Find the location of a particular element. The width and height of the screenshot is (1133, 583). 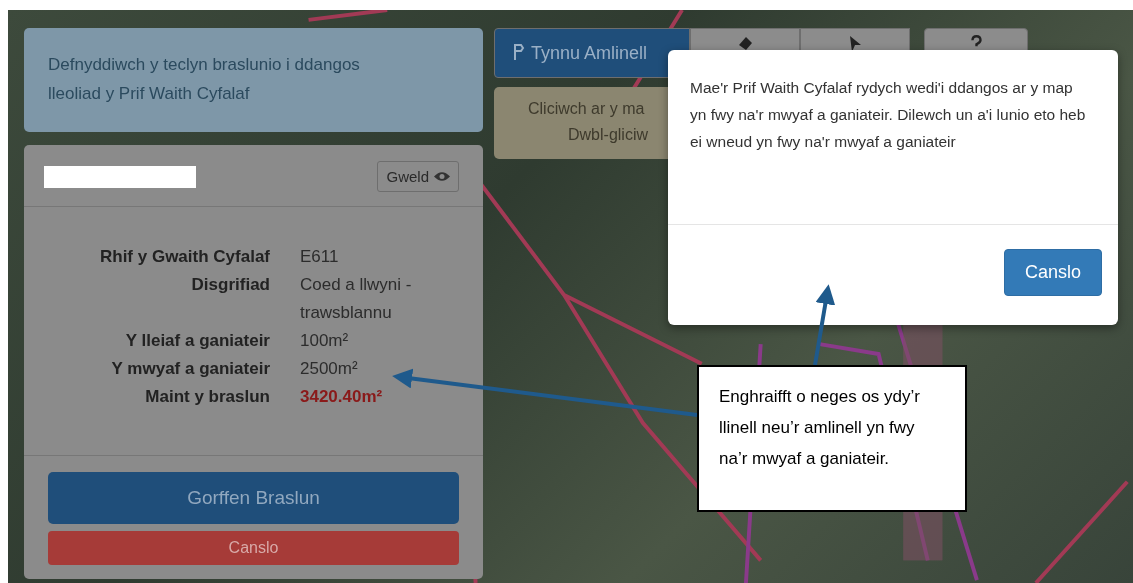

finish-sketch-button: Gorffen Braslun is located at coordinates (253, 498).